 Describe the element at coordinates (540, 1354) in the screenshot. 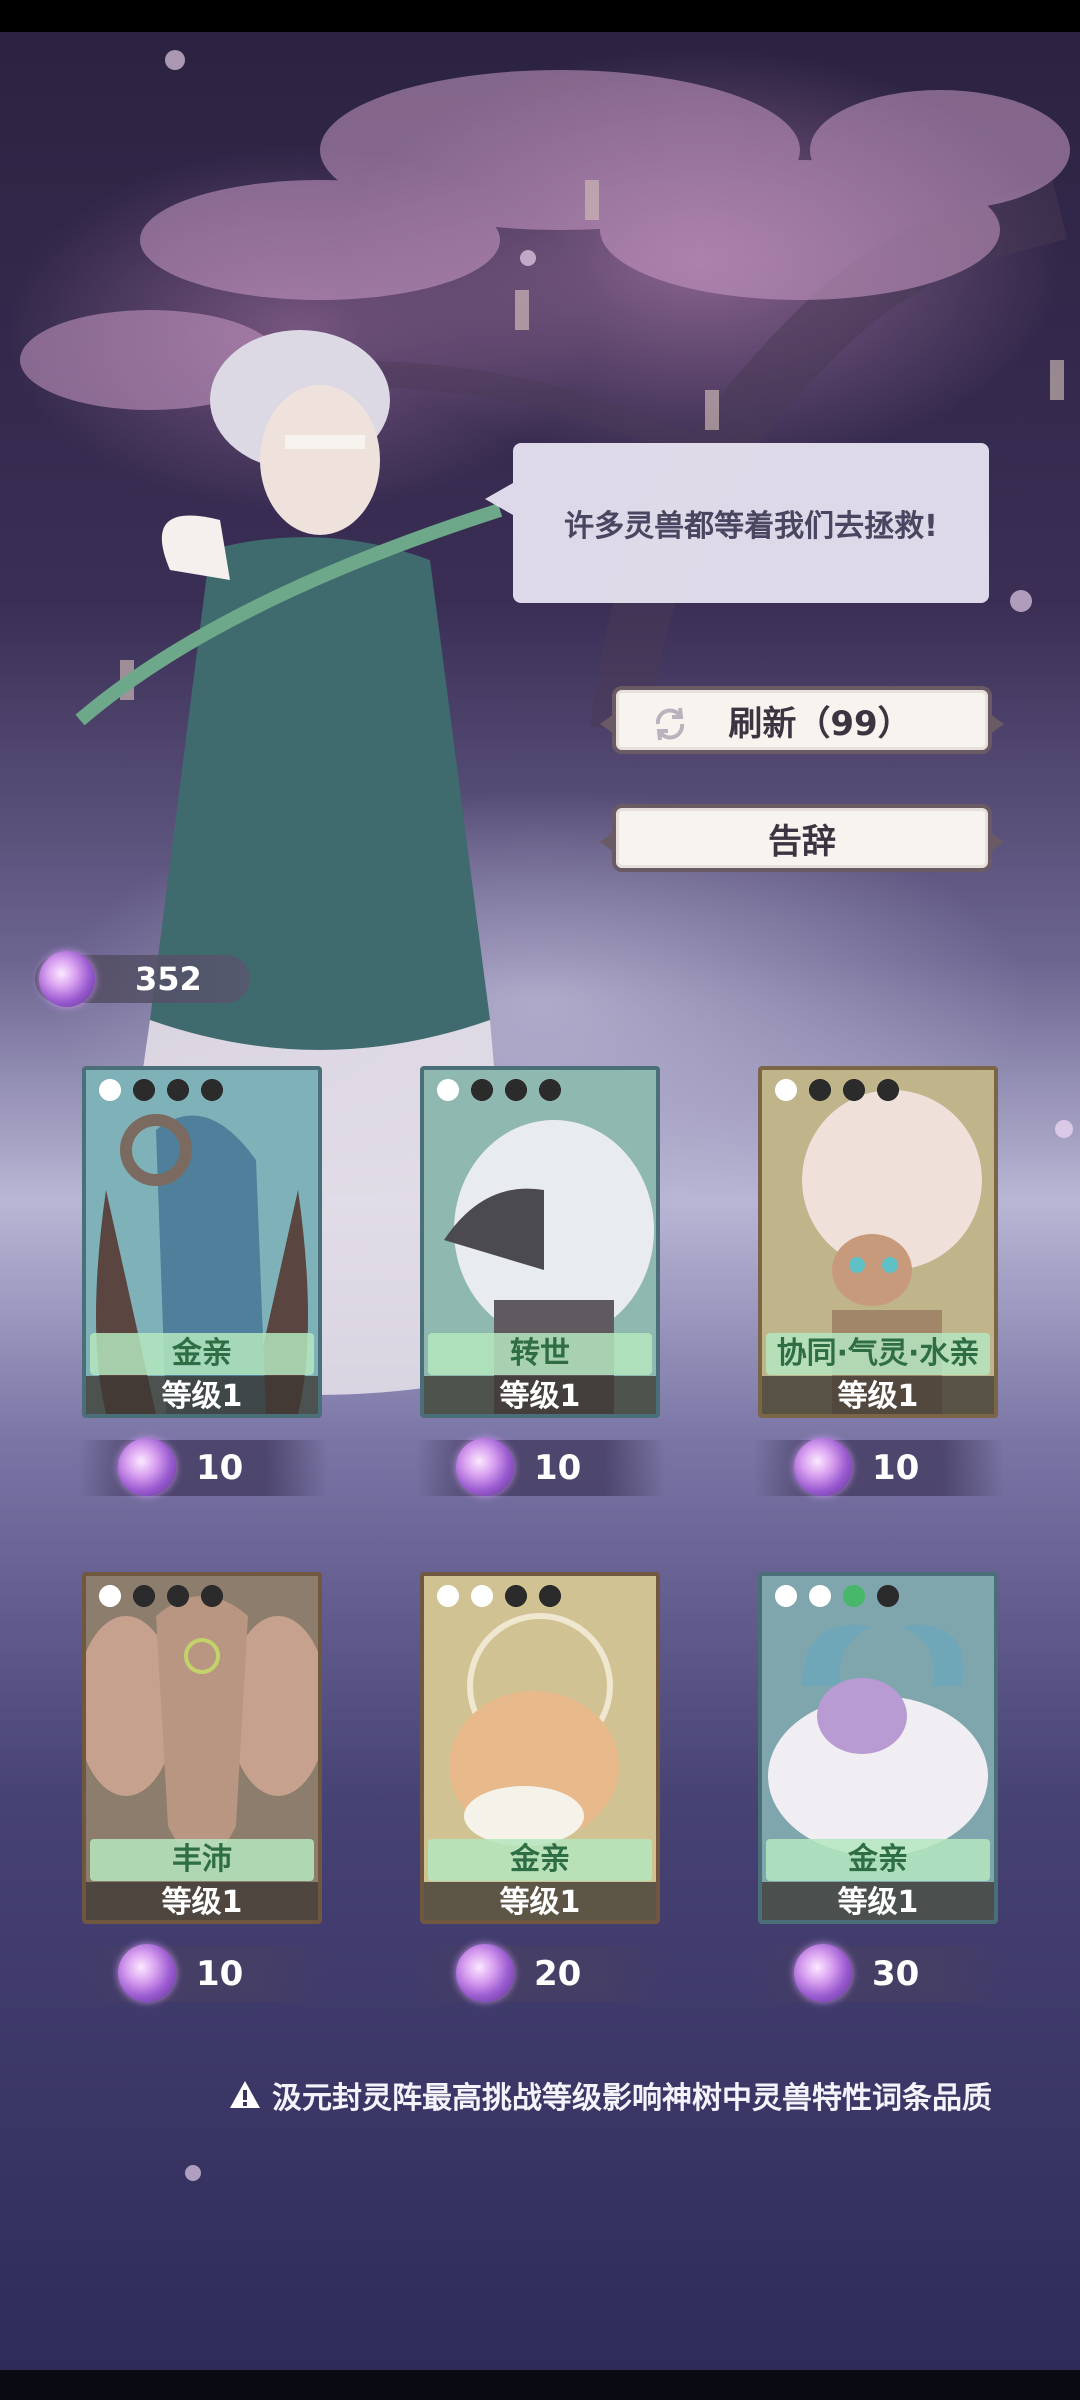

I see `card-trait: 转世` at that location.